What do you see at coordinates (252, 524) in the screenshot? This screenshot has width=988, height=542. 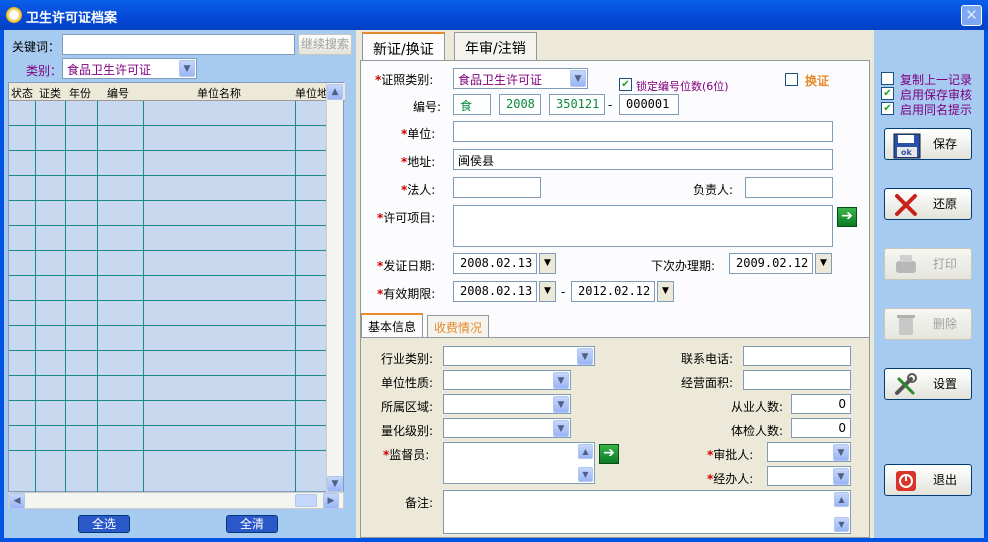 I see `clear-all-button: 全清` at bounding box center [252, 524].